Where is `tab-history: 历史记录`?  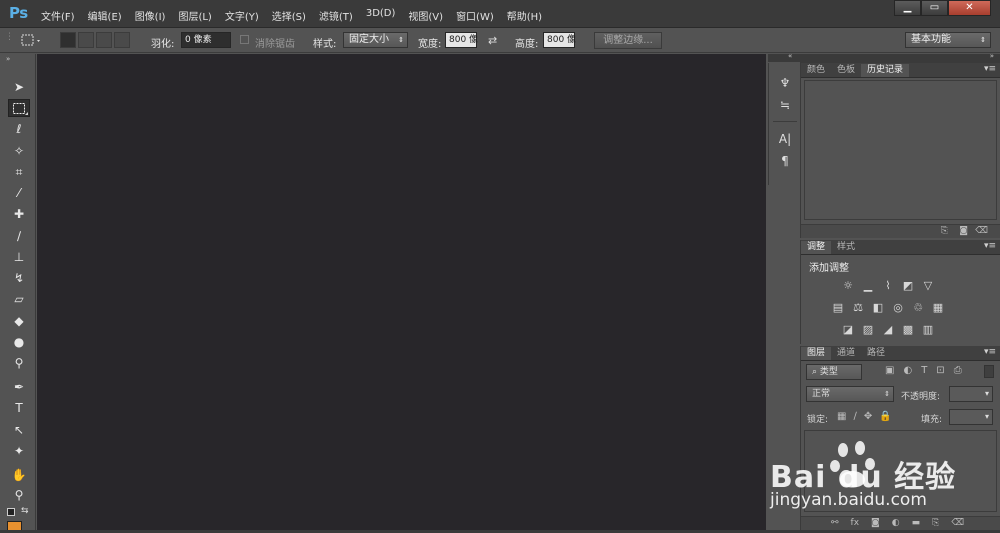
tab-history: 历史记录 is located at coordinates (885, 70).